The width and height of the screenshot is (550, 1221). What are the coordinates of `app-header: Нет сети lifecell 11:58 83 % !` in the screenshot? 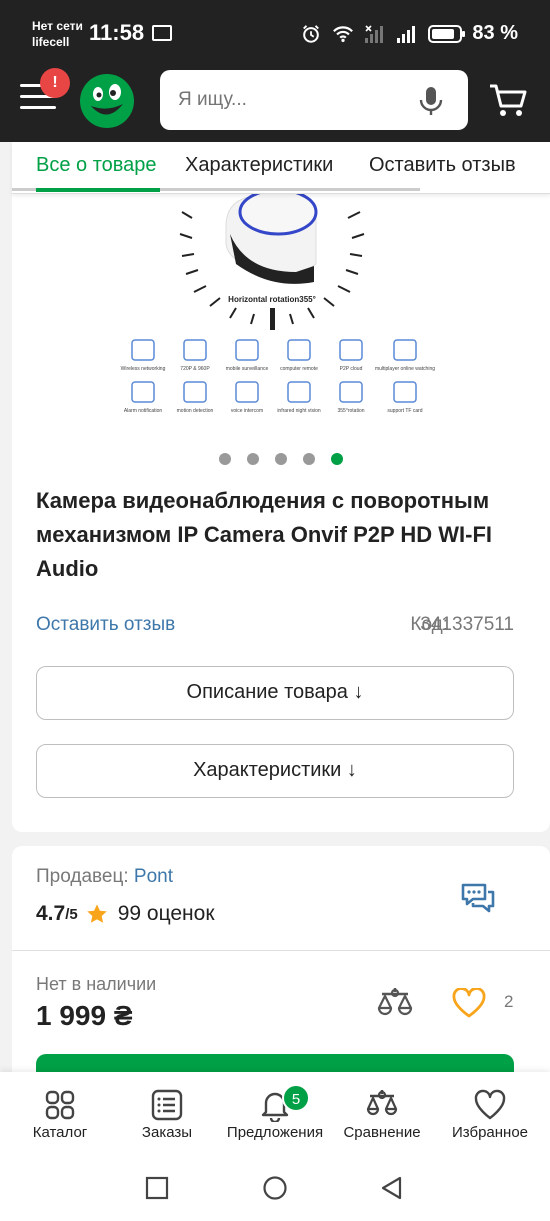 It's located at (275, 71).